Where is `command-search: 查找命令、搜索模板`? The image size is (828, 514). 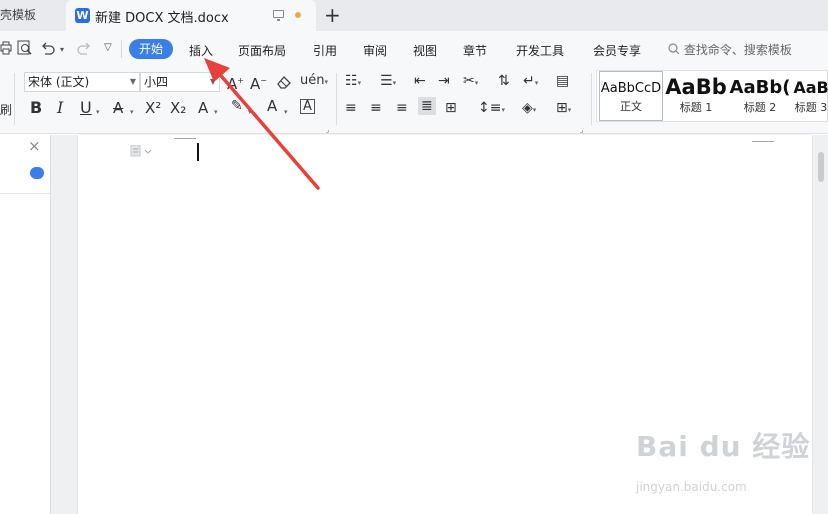 command-search: 查找命令、搜索模板 is located at coordinates (730, 49).